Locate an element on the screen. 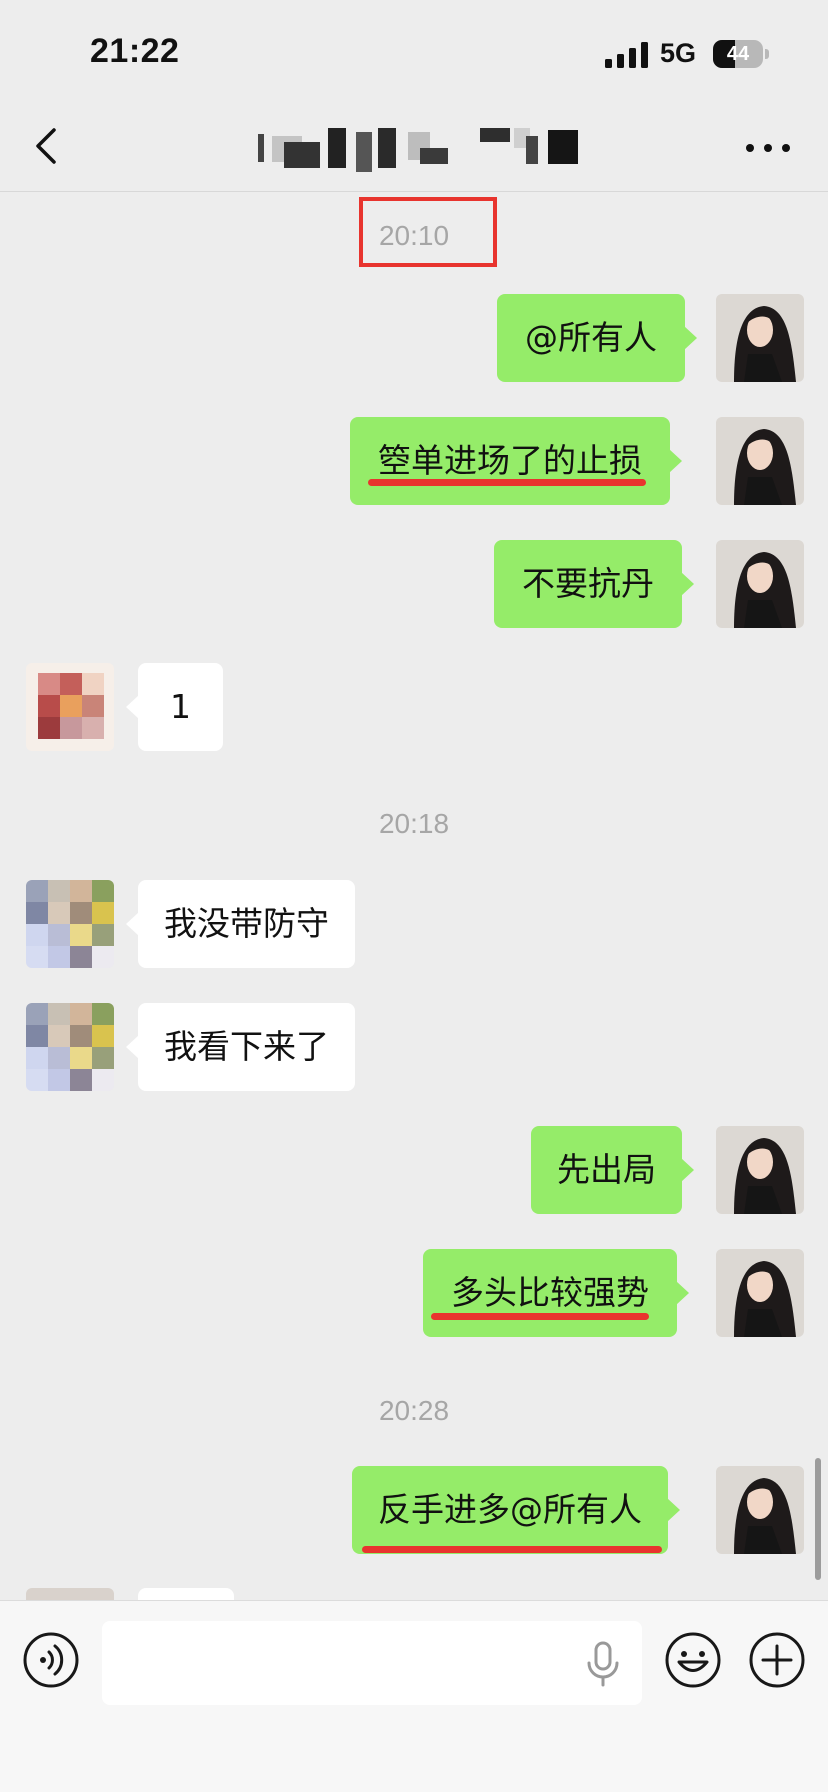  battery-level: 44 is located at coordinates (738, 54).